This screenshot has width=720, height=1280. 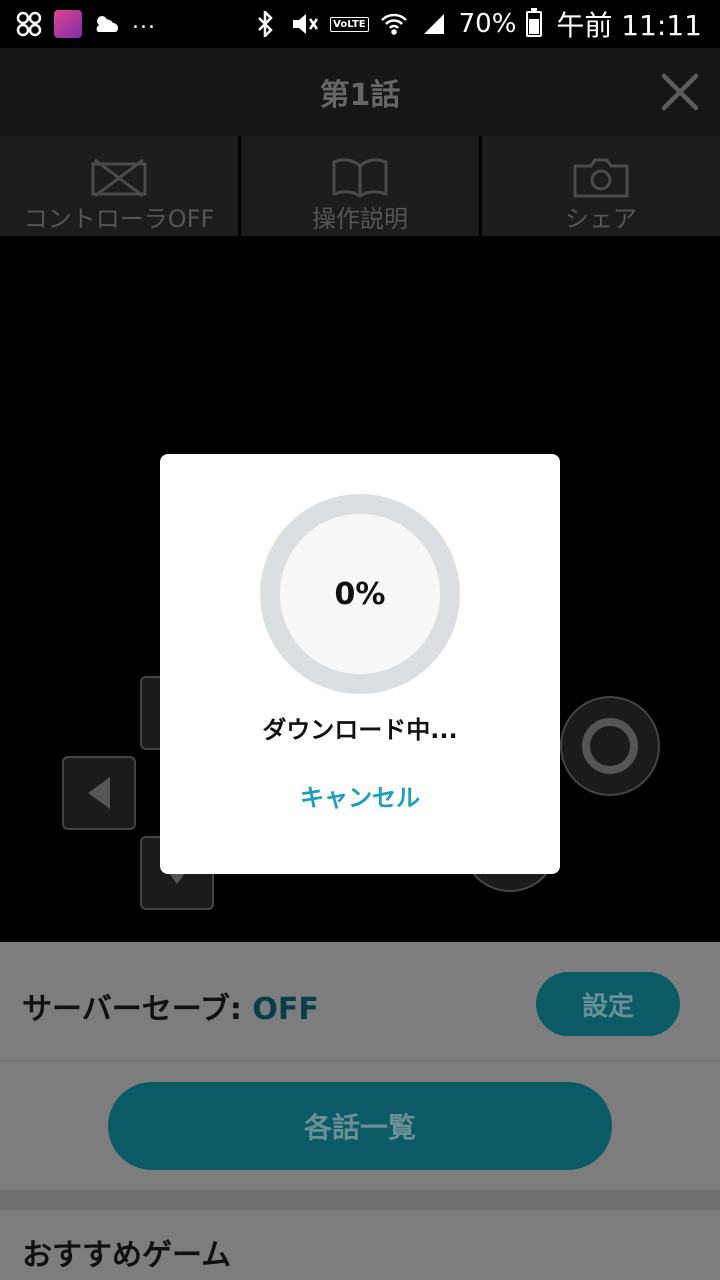 What do you see at coordinates (349, 24) in the screenshot?
I see `volte-icon: VoLTE` at bounding box center [349, 24].